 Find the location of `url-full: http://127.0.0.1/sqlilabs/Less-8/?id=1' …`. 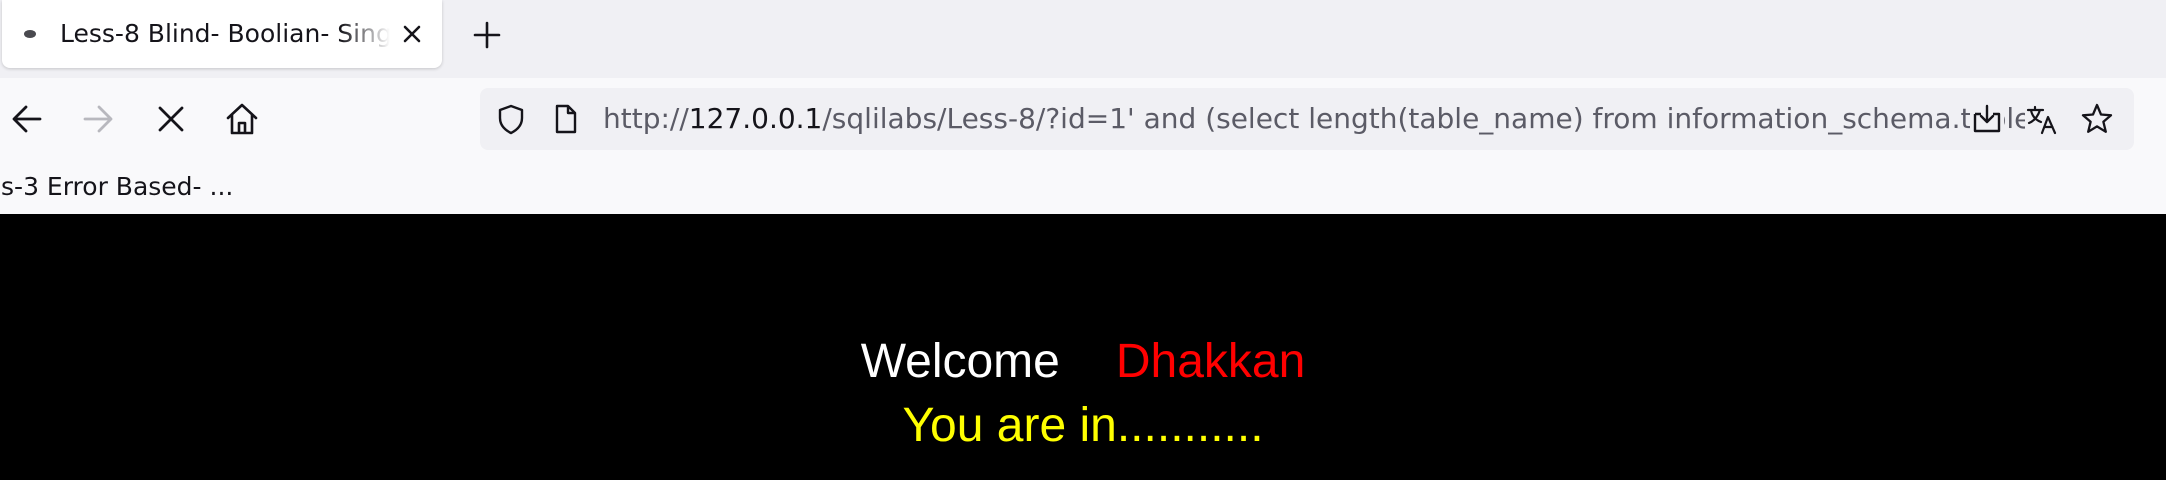

url-full: http://127.0.0.1/sqlilabs/Less-8/?id=1' … is located at coordinates (1384, 119).